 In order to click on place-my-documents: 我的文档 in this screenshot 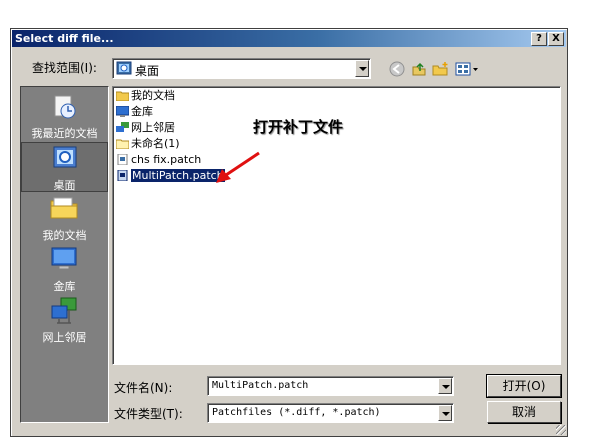, I will do `click(64, 218)`.